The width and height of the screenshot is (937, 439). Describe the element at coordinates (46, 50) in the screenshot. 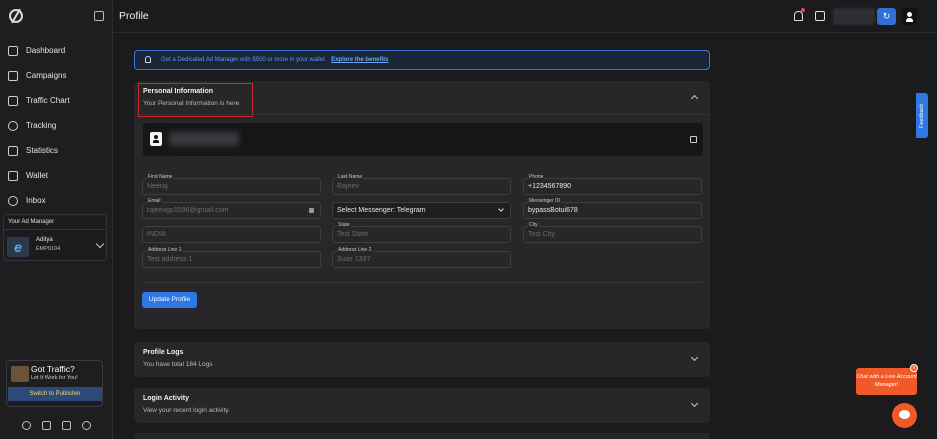

I see `sidebar-item-label: Dashboard` at that location.